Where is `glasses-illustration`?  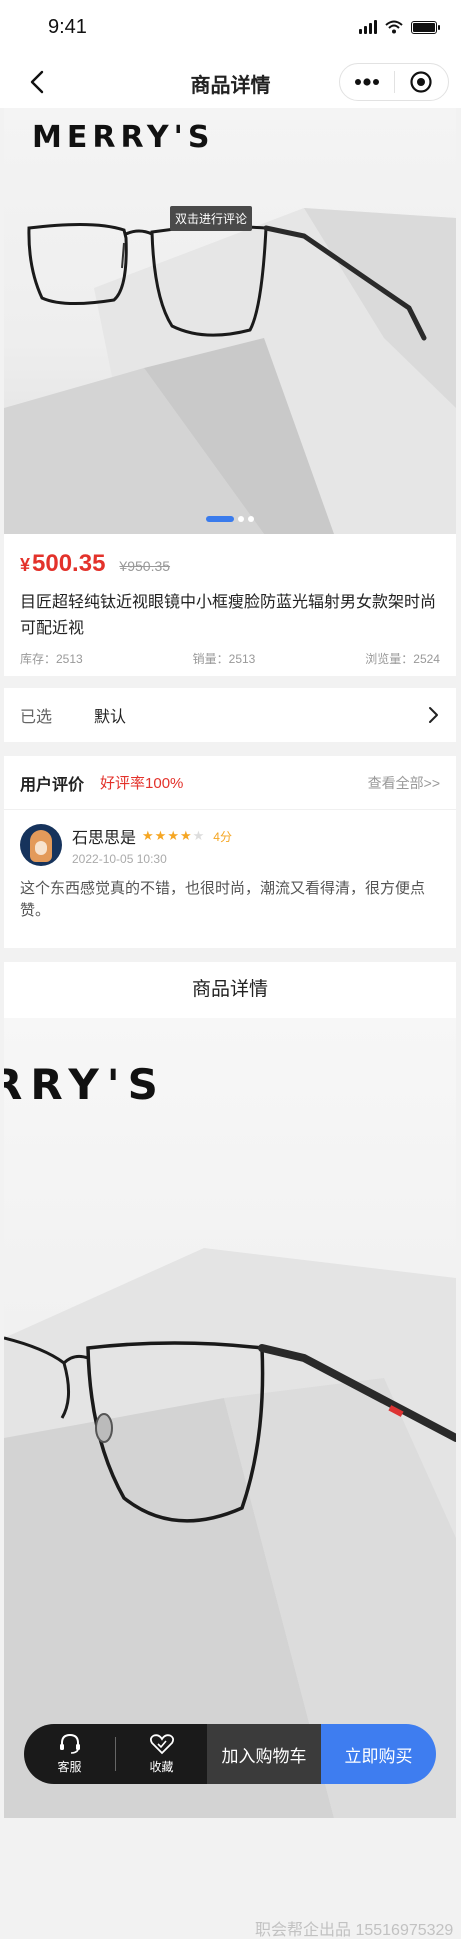
glasses-illustration is located at coordinates (227, 281).